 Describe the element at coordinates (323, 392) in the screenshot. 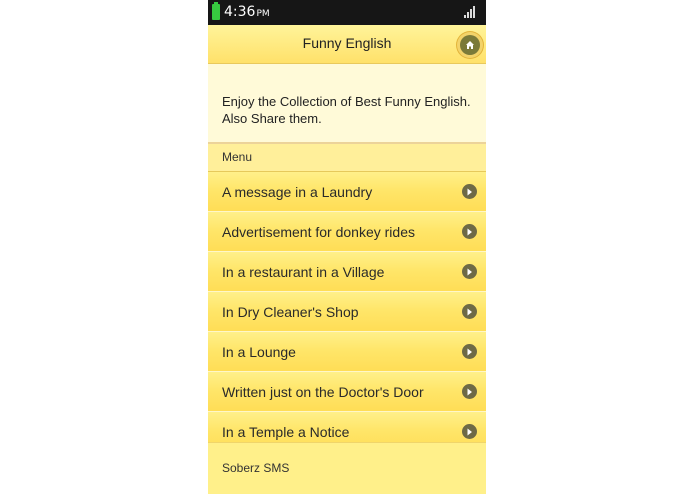

I see `list-item-label: Written just on the Doctor's Door` at that location.